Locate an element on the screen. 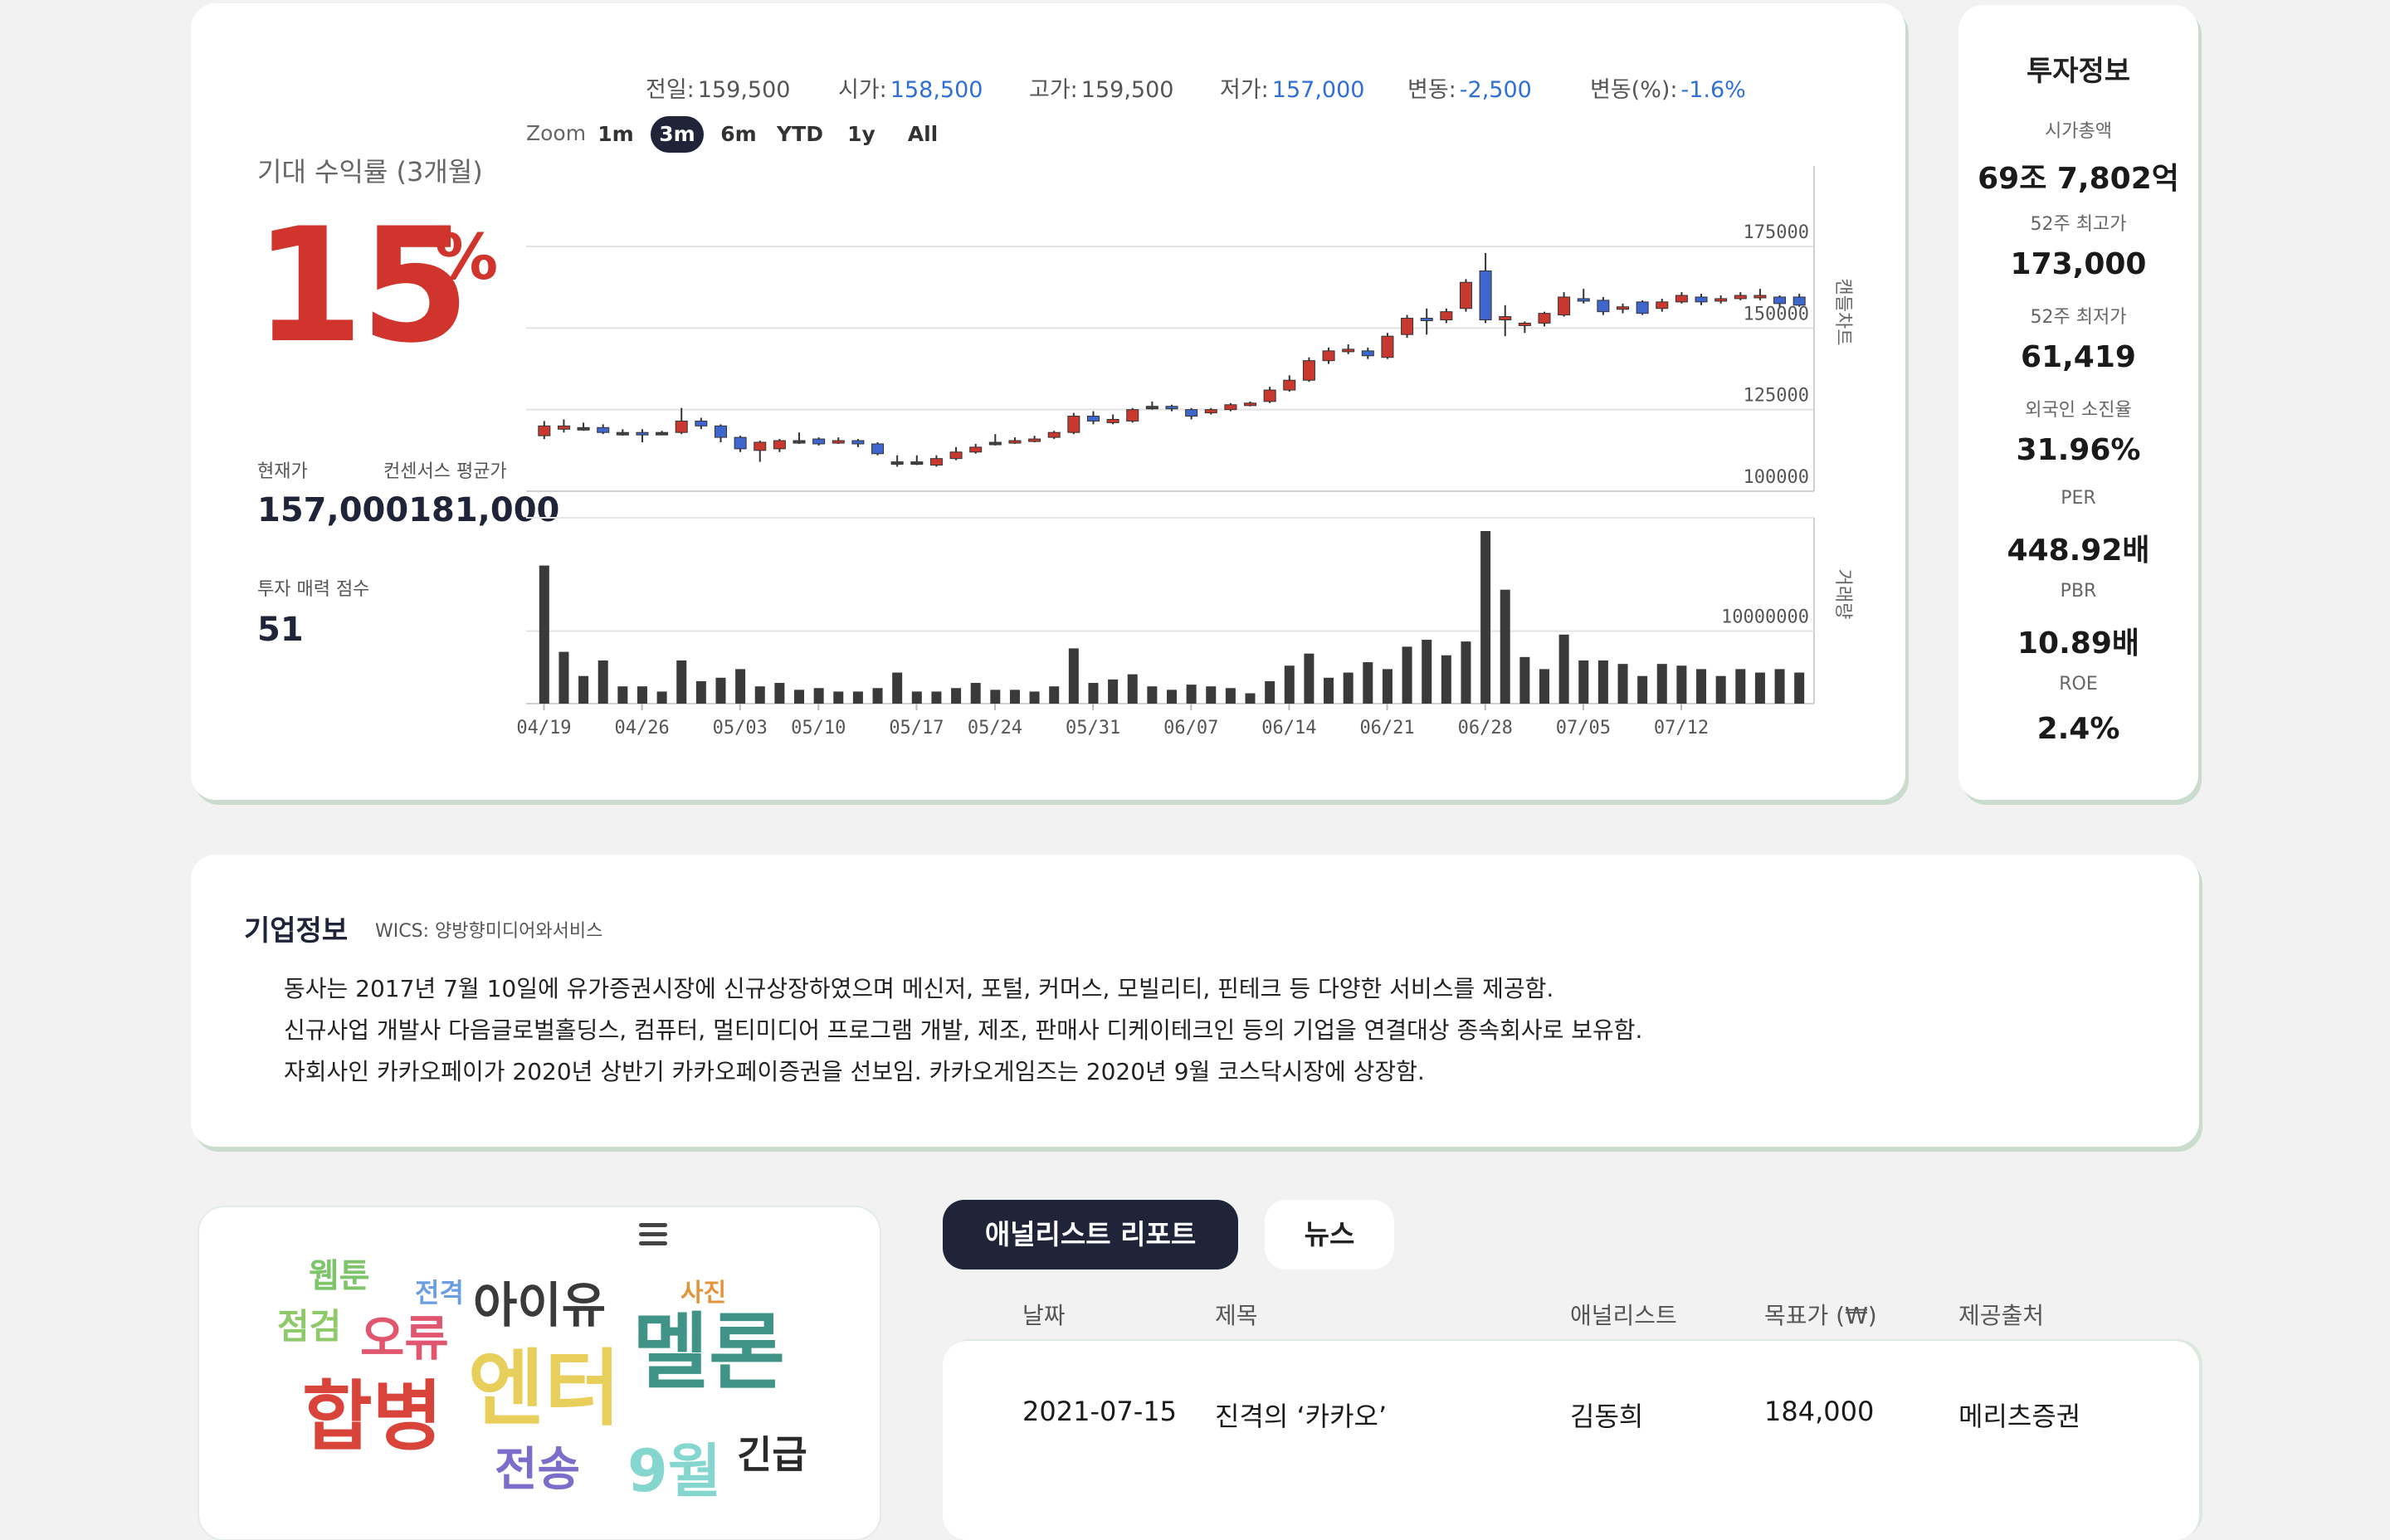 The image size is (2390, 1540). tab-news: 뉴스 is located at coordinates (1330, 1235).